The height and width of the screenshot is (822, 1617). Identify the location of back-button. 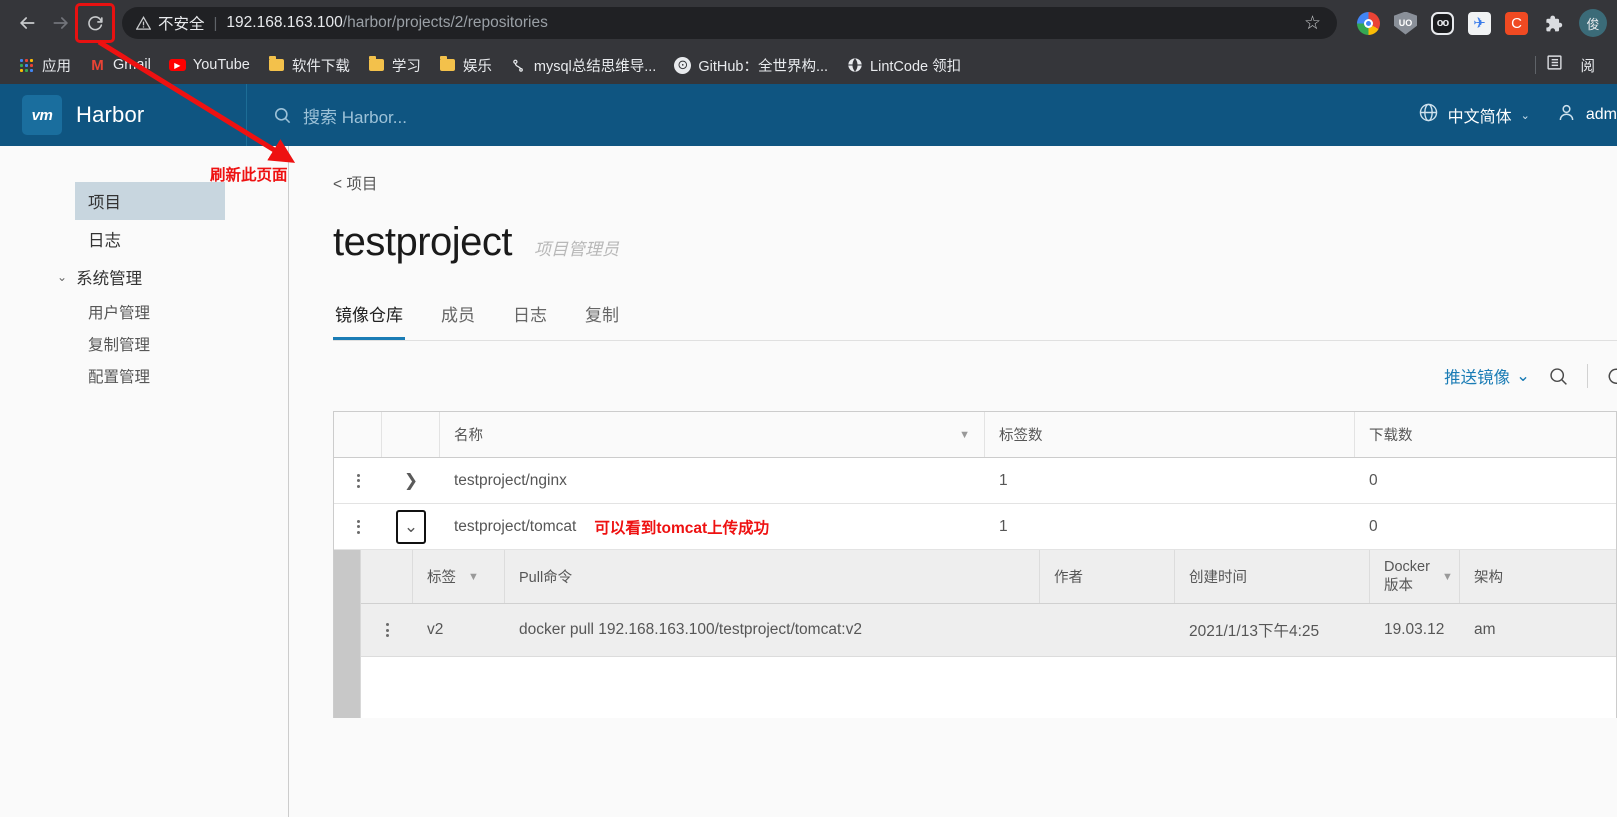
(27, 23).